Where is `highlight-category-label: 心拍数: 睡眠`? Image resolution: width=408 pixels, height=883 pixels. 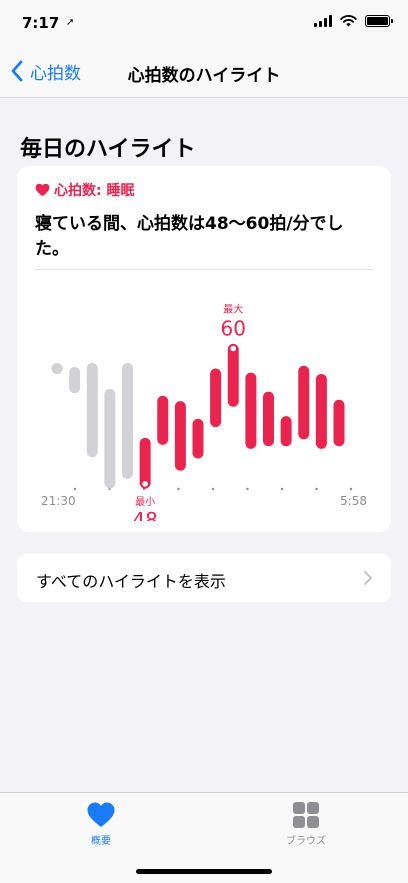
highlight-category-label: 心拍数: 睡眠 is located at coordinates (94, 191).